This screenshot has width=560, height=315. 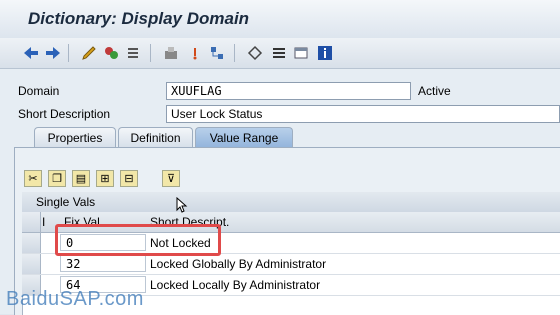 I want to click on table-title: Single Vals, so click(x=291, y=202).